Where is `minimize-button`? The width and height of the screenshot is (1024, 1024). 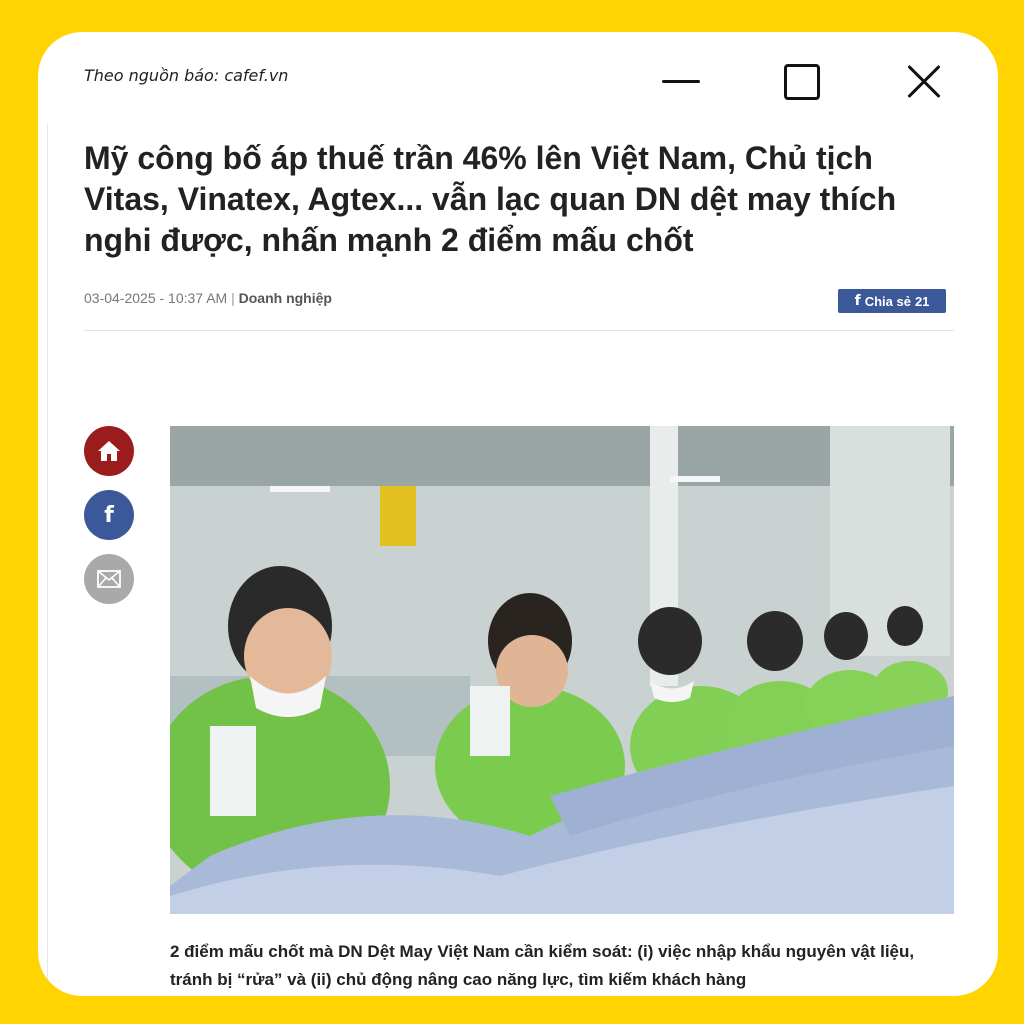 minimize-button is located at coordinates (680, 82).